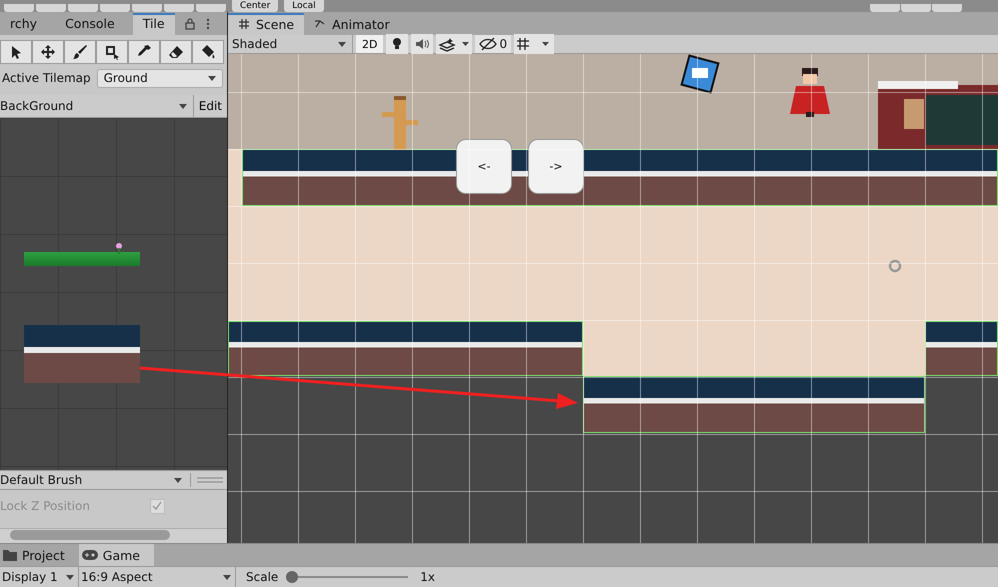 This screenshot has width=998, height=587. I want to click on speaker-icon, so click(422, 44).